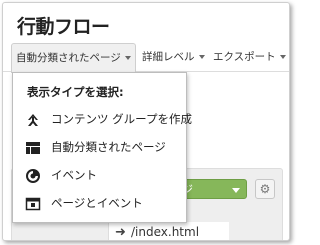 The height and width of the screenshot is (245, 320). Describe the element at coordinates (244, 57) in the screenshot. I see `toolbar-button-label: エクスポート` at that location.